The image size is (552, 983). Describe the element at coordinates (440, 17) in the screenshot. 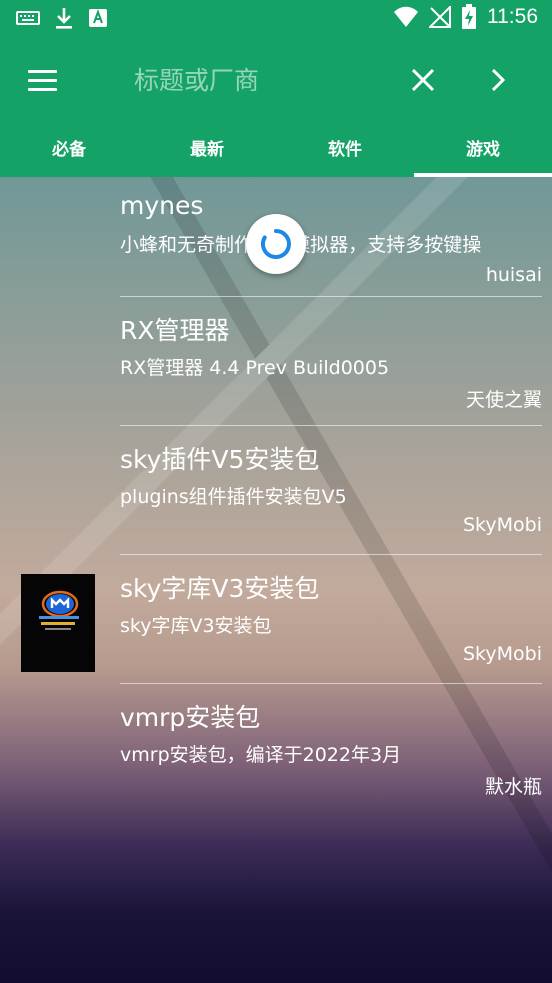

I see `no-signal-icon` at that location.